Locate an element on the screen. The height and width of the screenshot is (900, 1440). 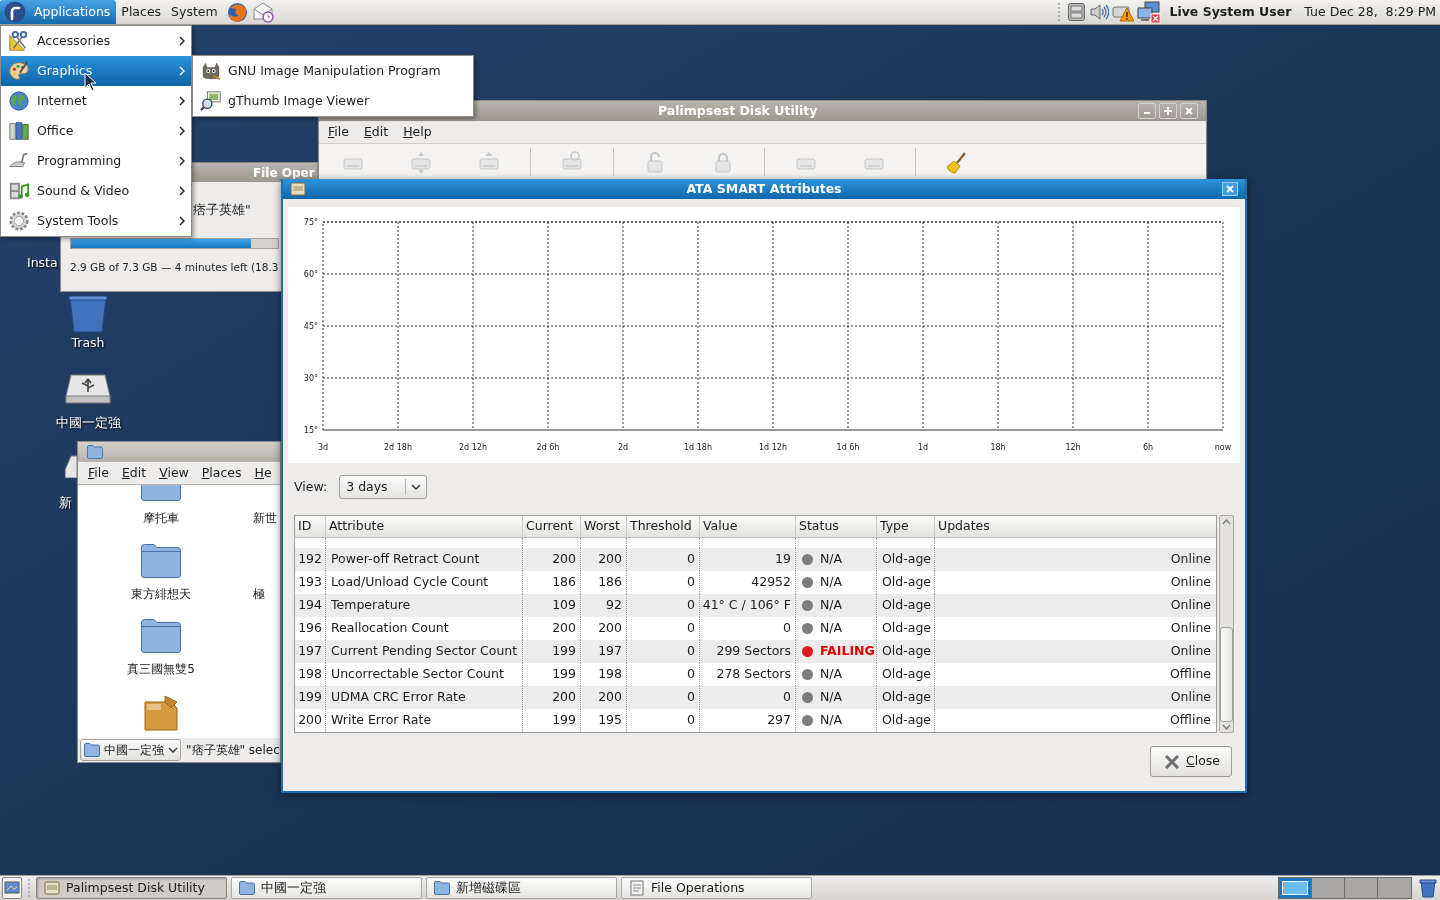
file-name: 痞子英雄" is located at coordinates (222, 210).